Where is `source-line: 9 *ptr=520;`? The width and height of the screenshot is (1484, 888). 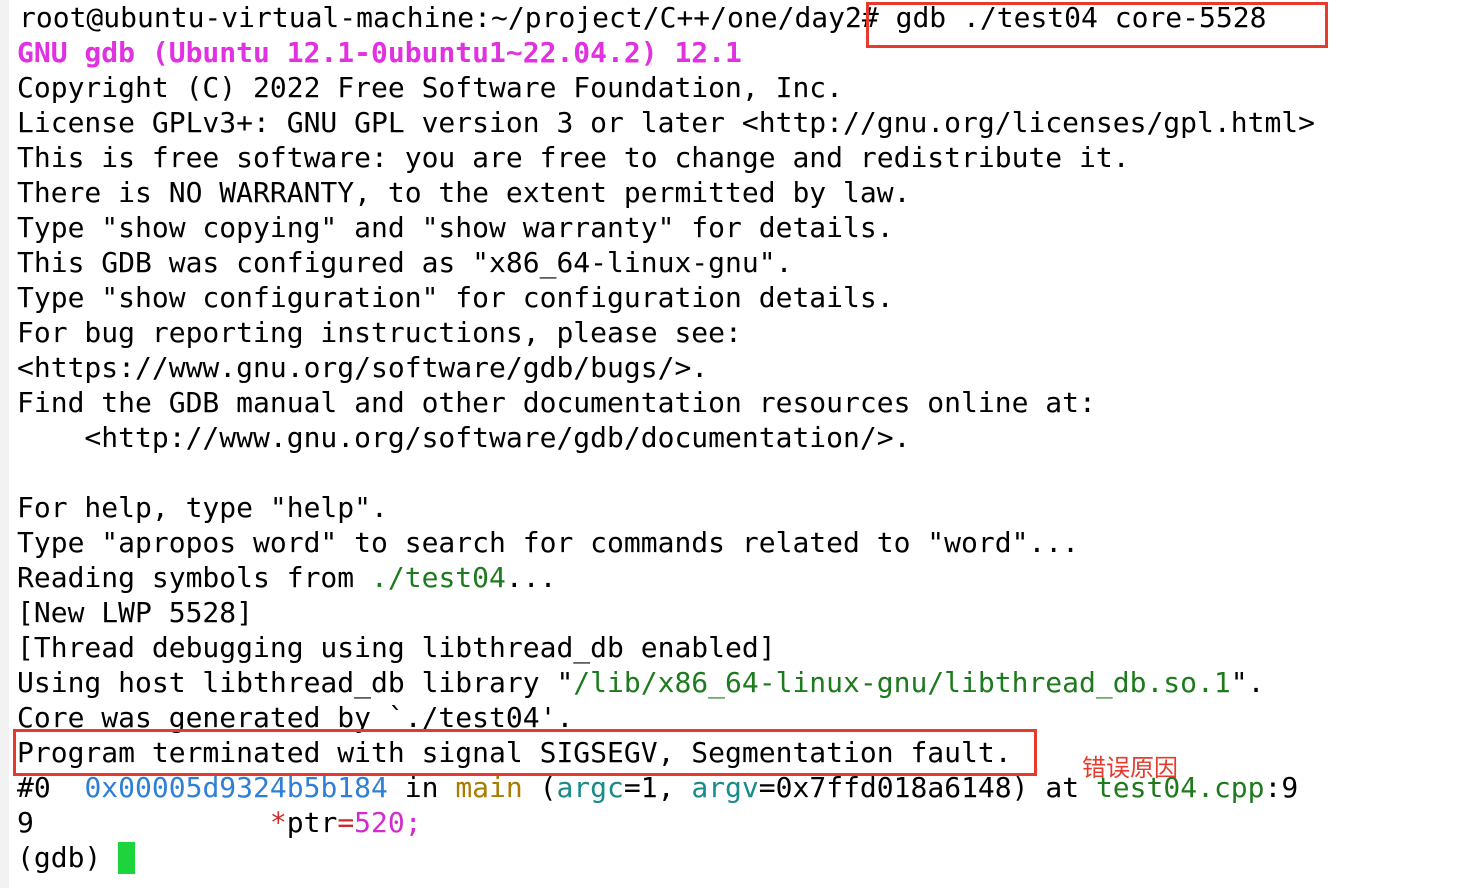
source-line: 9 *ptr=520; is located at coordinates (219, 822).